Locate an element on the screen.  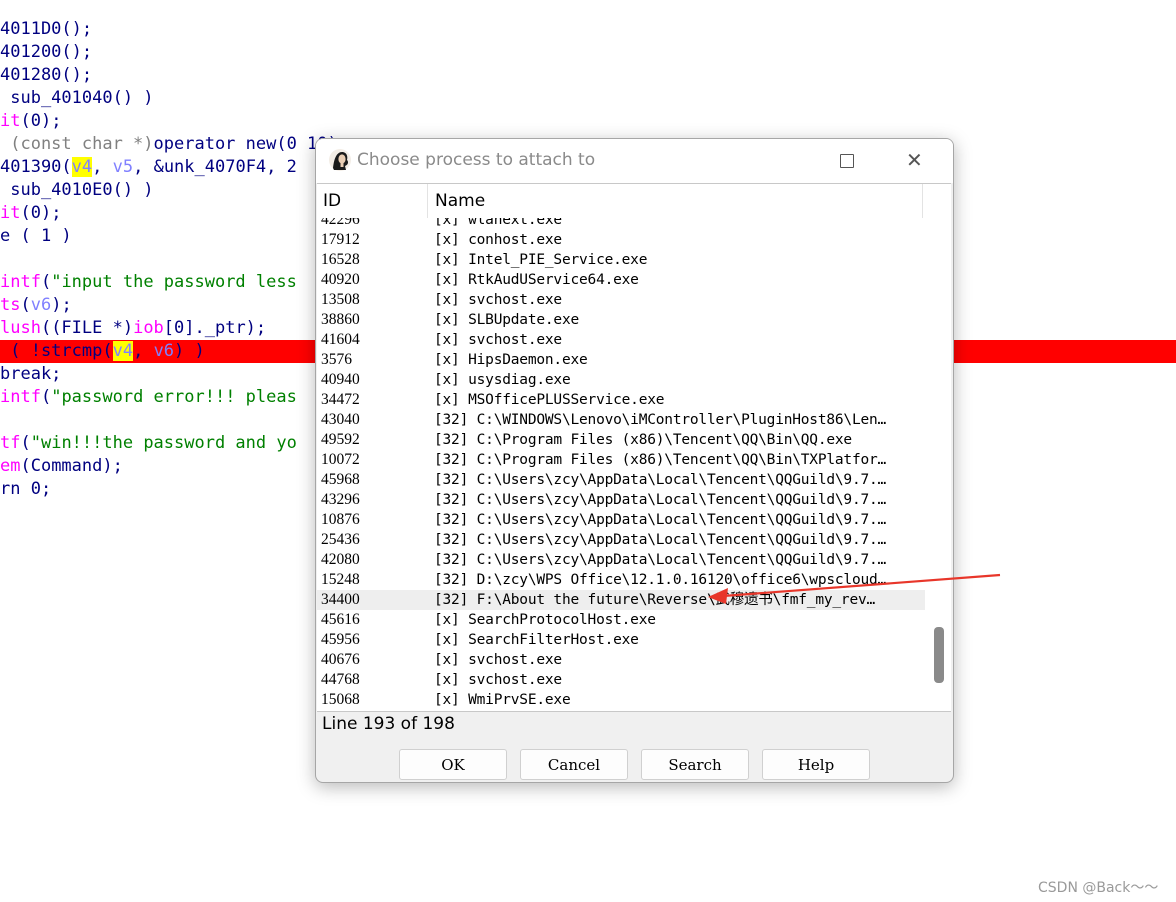
code-token: it is located at coordinates (10, 213).